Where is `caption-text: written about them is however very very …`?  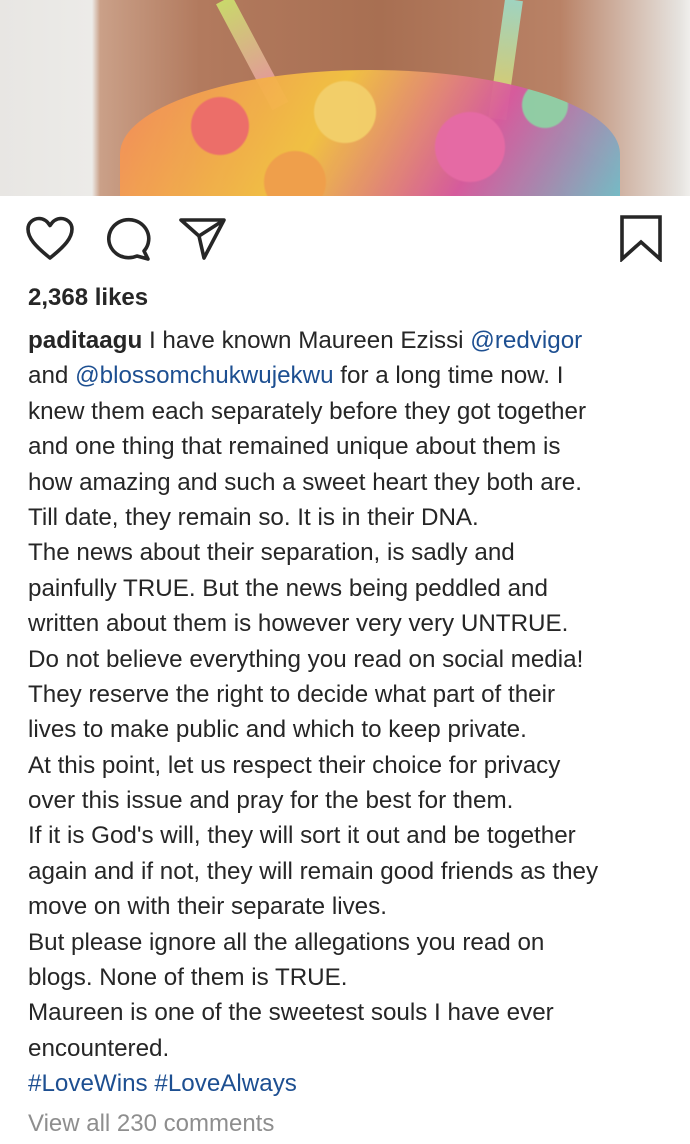 caption-text: written about them is however very very … is located at coordinates (298, 624).